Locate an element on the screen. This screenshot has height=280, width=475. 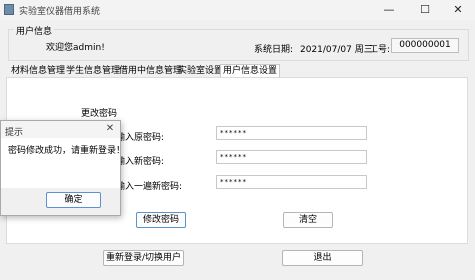
dialog-close-icon: ✕ is located at coordinates (110, 129).